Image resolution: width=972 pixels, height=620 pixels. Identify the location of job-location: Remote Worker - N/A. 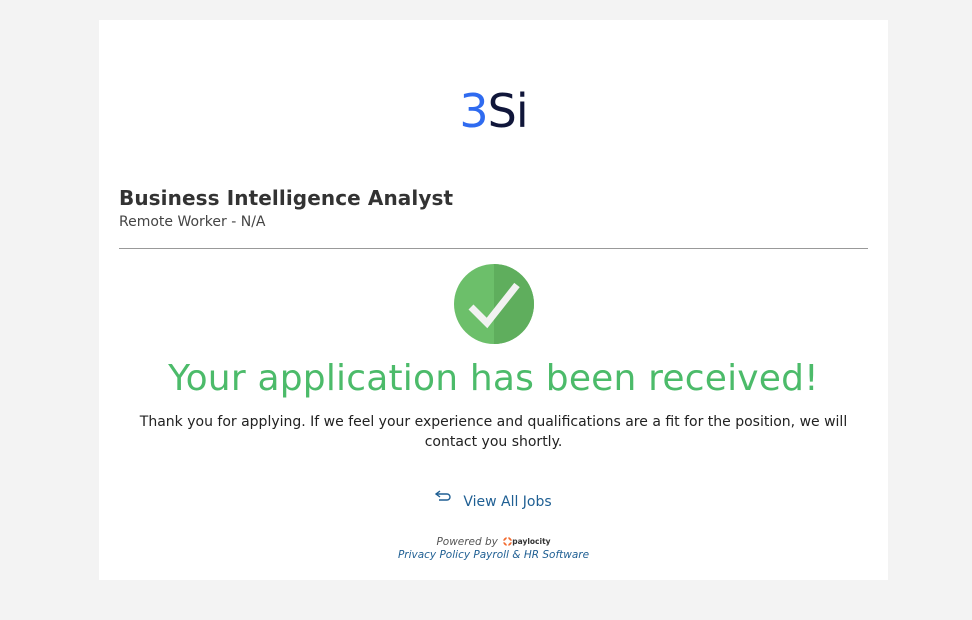
(192, 222).